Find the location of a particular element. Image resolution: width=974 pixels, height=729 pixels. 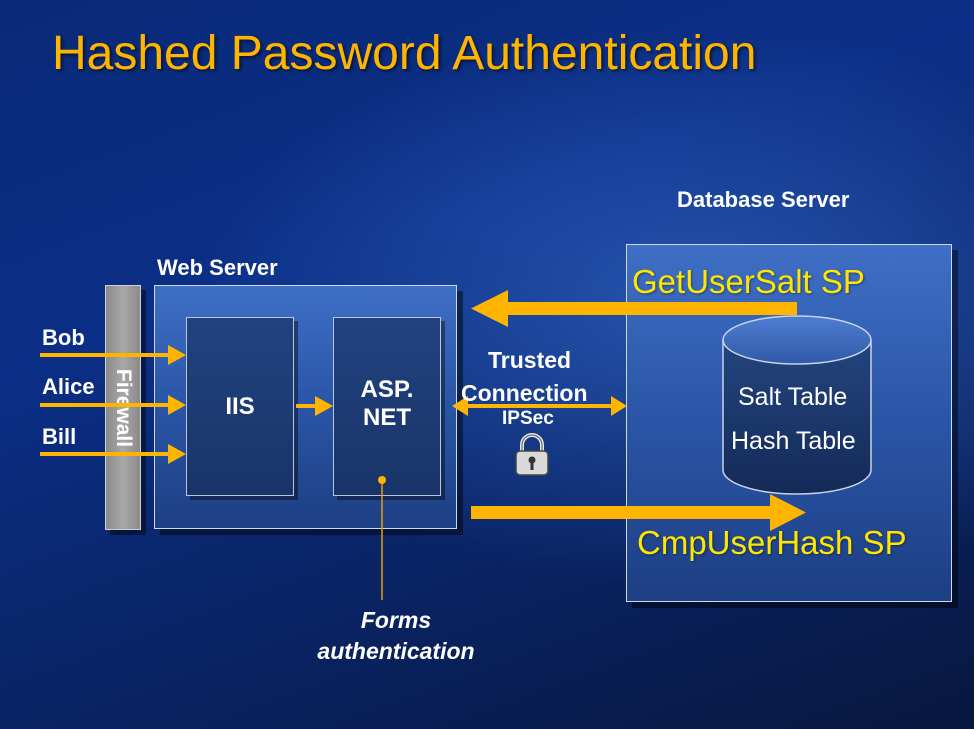

salt-table-label: Salt Table is located at coordinates (793, 397).